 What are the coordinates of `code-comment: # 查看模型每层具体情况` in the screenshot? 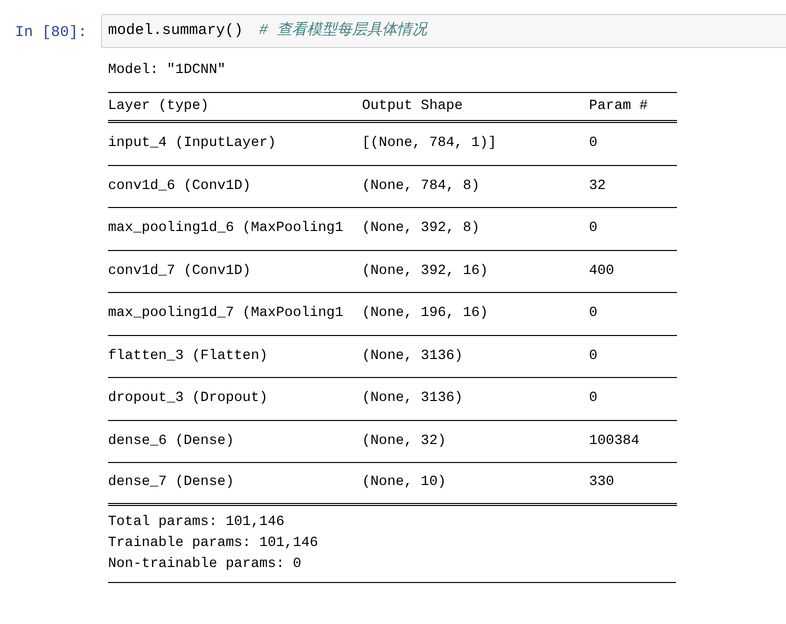 It's located at (343, 30).